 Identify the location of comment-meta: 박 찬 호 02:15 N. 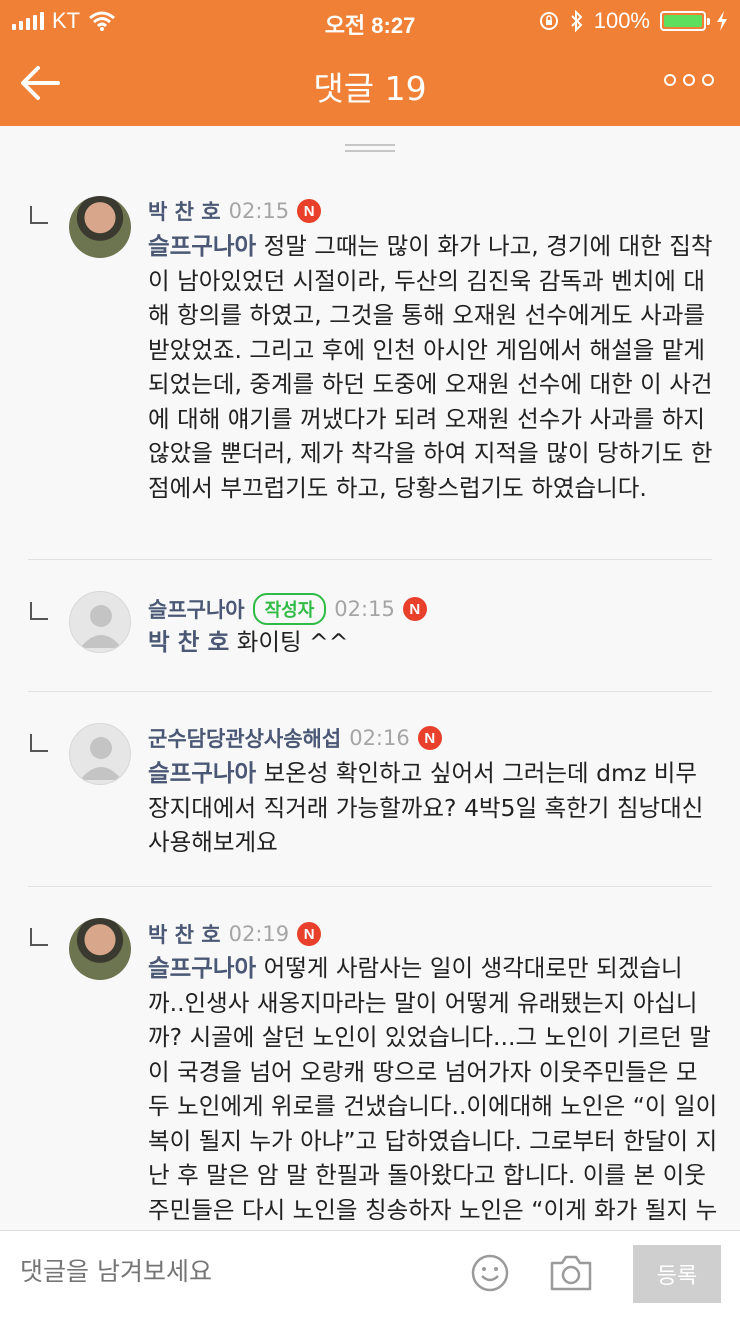
(235, 211).